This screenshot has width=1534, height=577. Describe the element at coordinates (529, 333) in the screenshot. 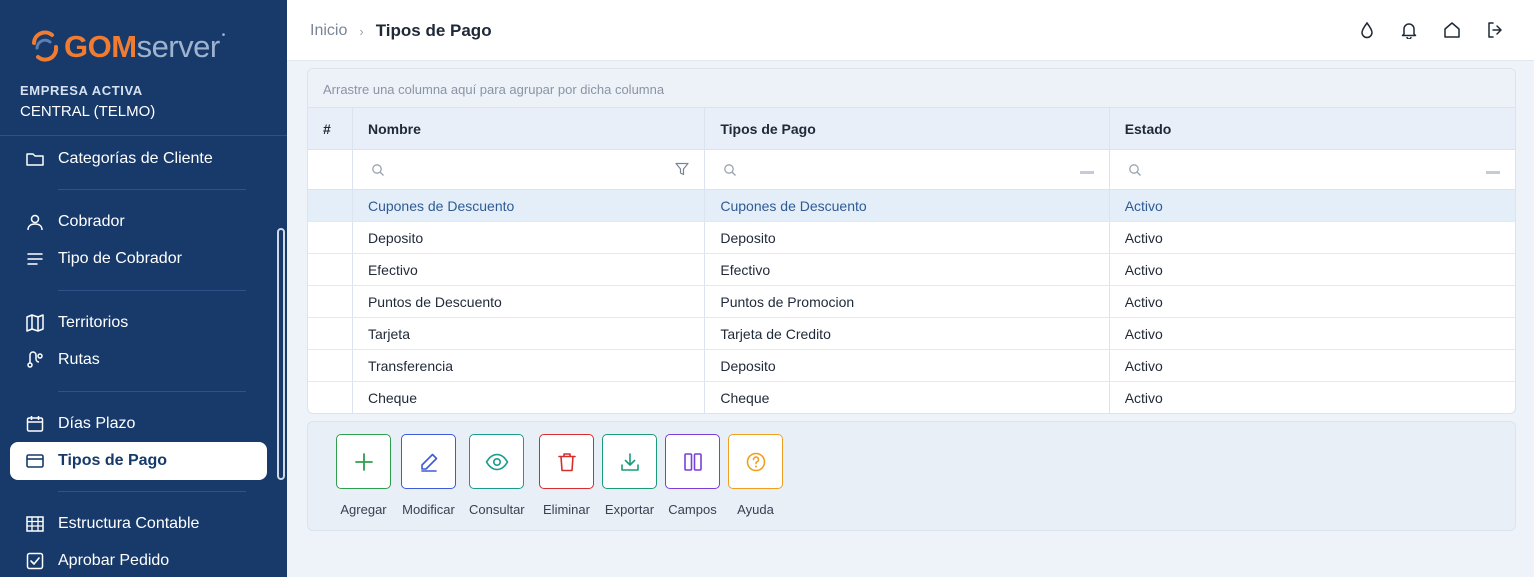

I see `cell-nombre: Tarjeta` at that location.